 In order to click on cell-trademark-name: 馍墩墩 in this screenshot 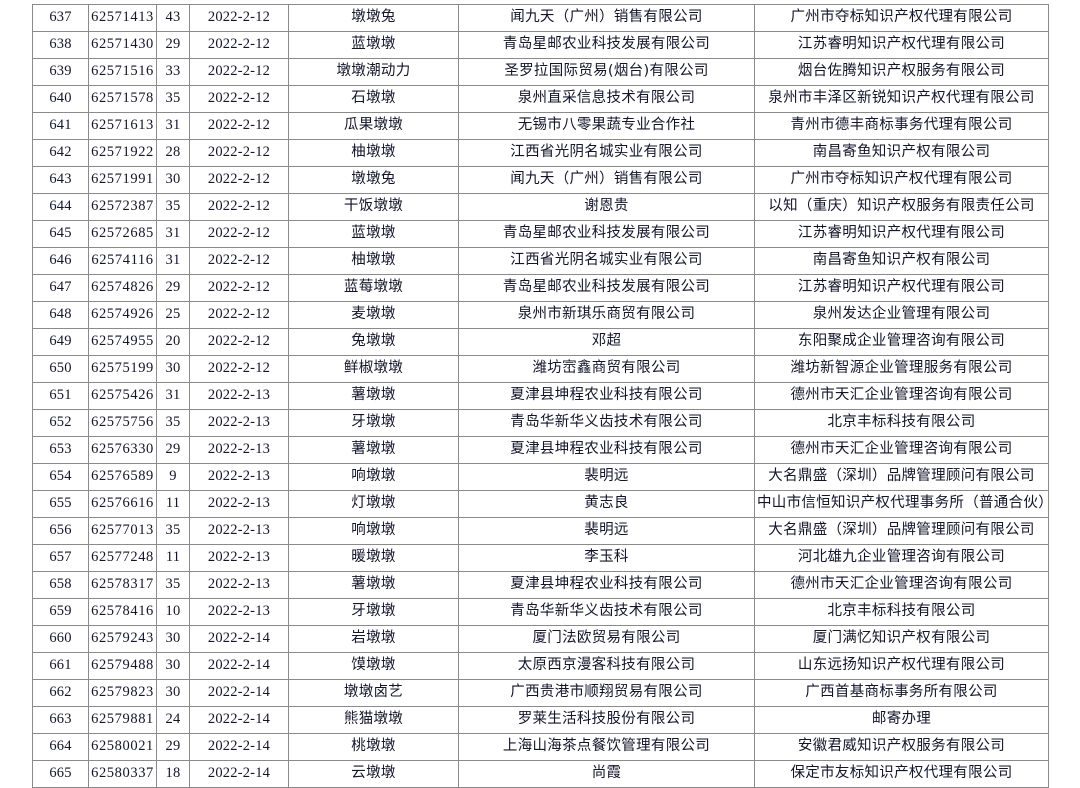, I will do `click(373, 666)`.